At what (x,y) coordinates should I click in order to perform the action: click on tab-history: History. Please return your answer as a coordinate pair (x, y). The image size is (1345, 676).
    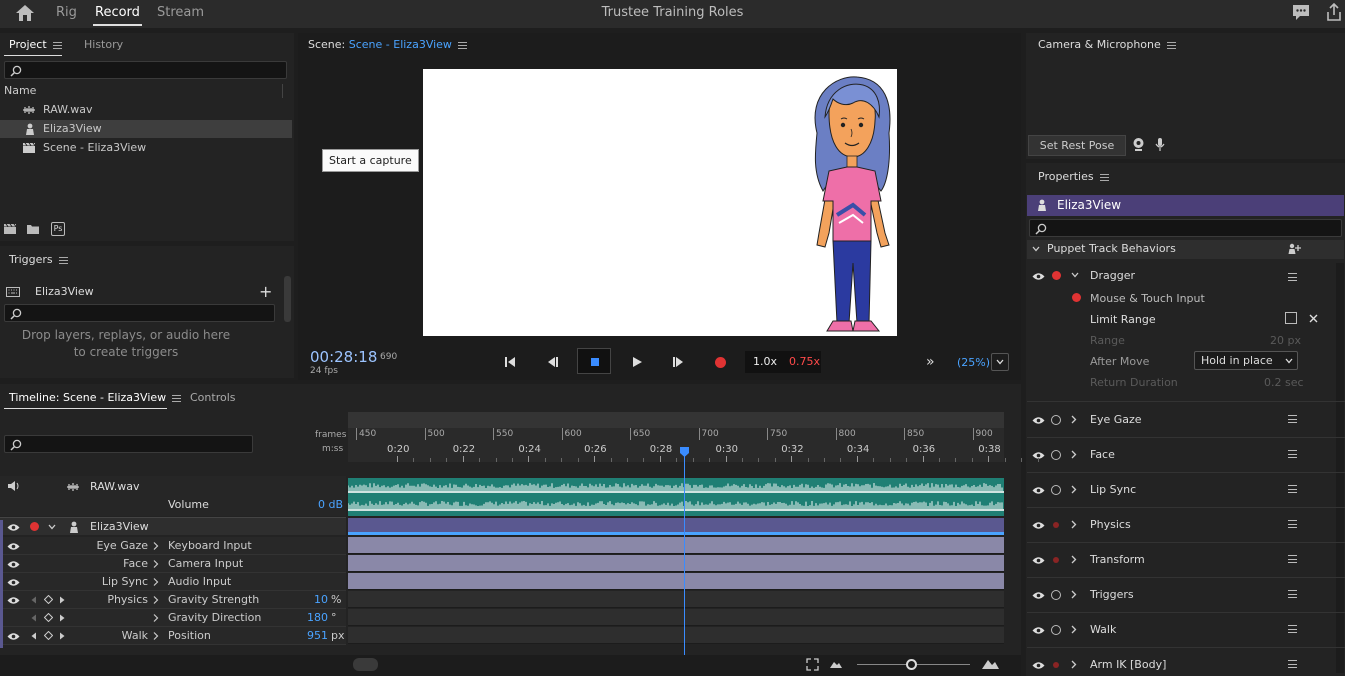
    Looking at the image, I should click on (103, 44).